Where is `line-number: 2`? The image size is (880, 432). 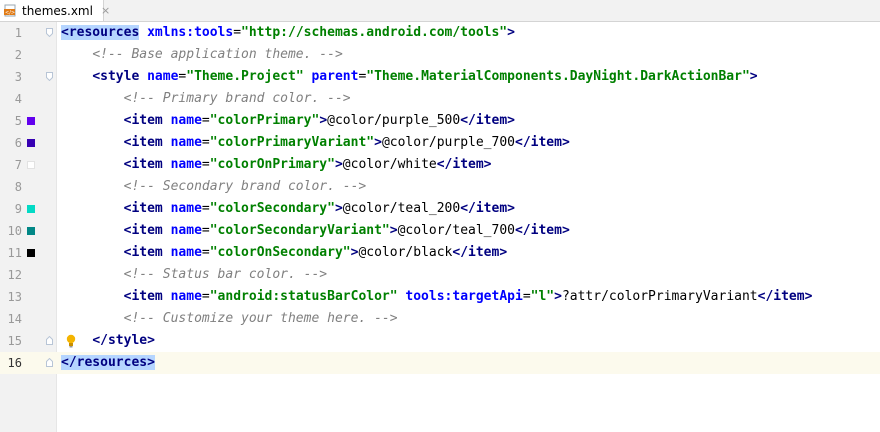
line-number: 2 is located at coordinates (18, 55).